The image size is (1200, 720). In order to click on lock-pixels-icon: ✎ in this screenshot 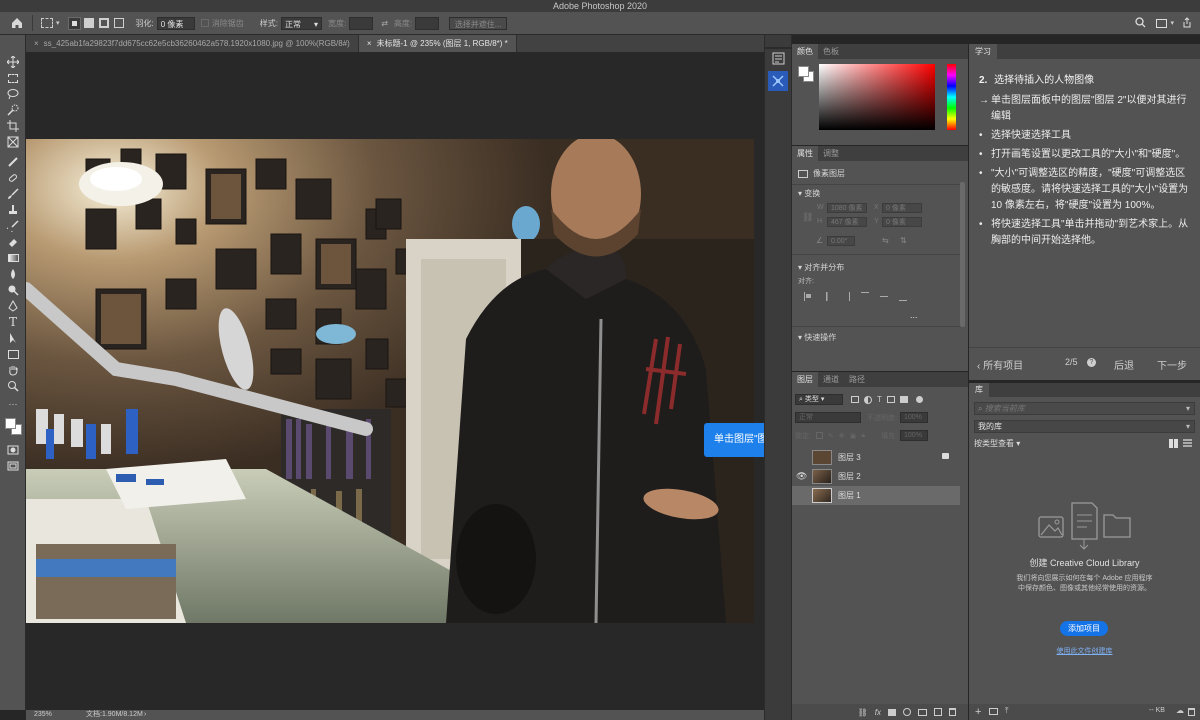, I will do `click(831, 436)`.